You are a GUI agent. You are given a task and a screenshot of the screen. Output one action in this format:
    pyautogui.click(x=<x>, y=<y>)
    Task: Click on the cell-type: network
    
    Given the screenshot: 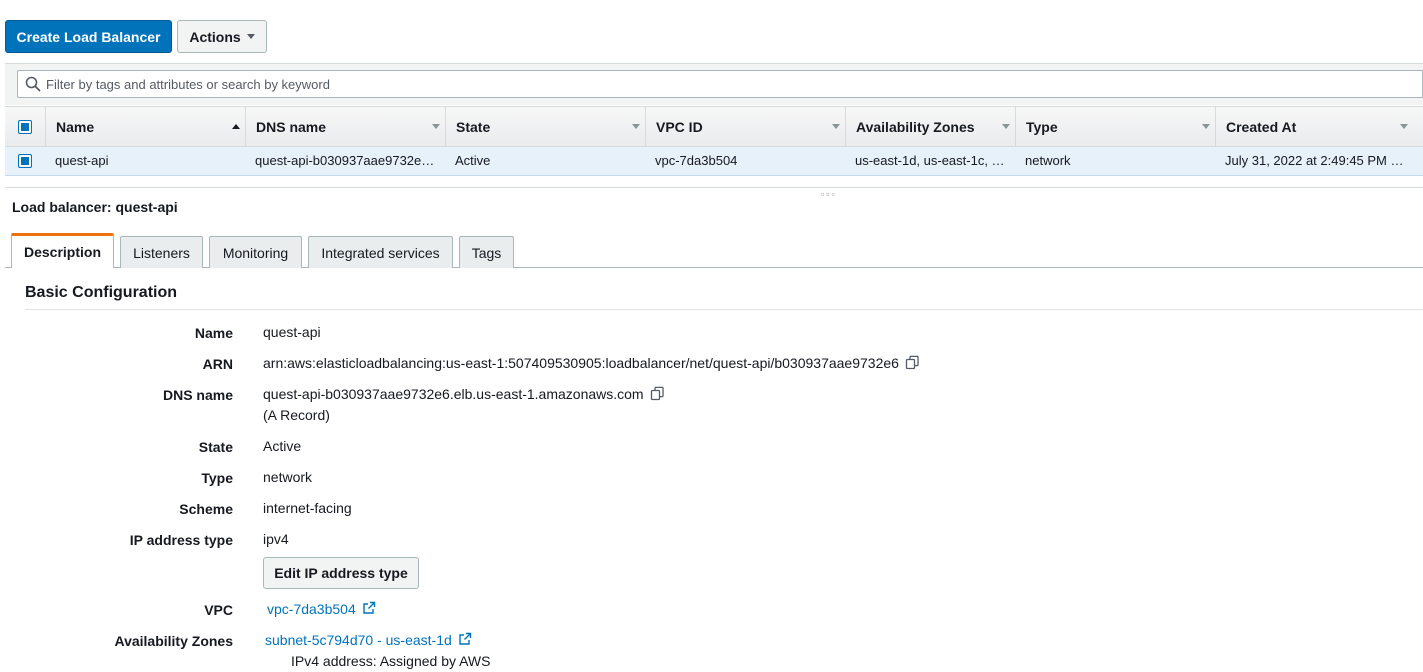 What is the action you would take?
    pyautogui.click(x=1048, y=160)
    